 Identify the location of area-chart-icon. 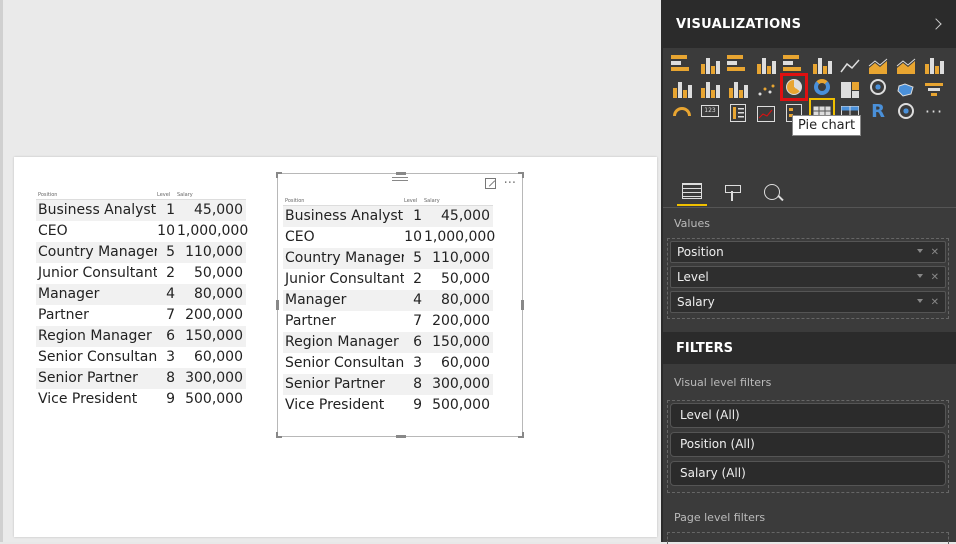
(878, 63).